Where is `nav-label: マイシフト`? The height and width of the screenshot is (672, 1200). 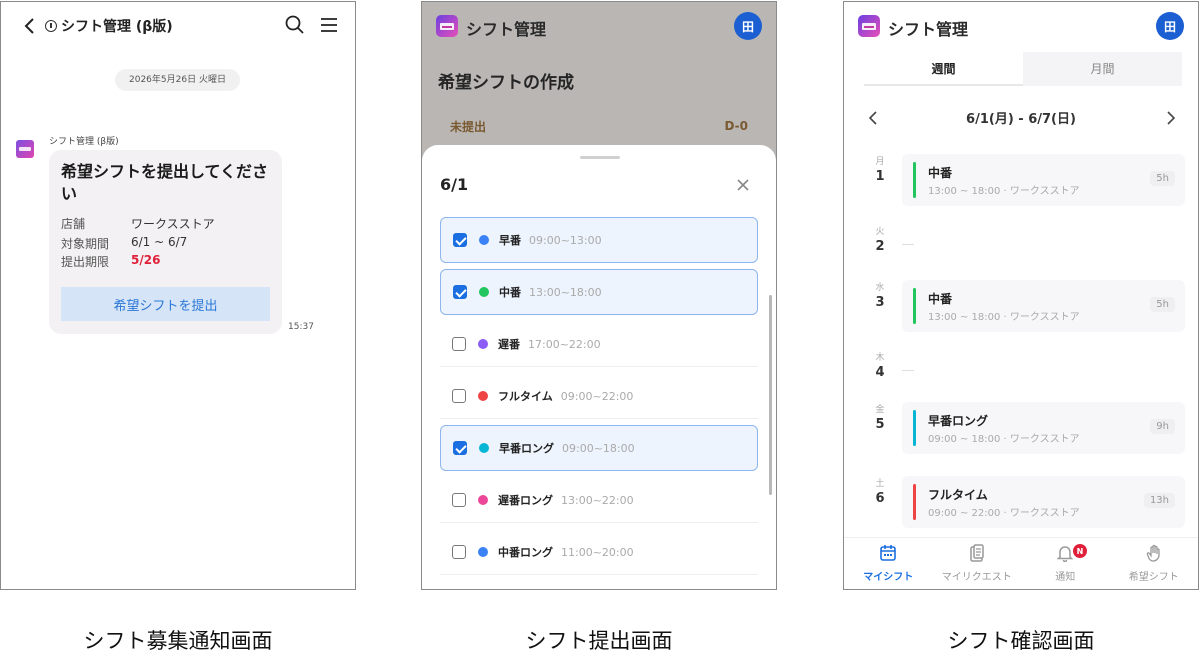
nav-label: マイシフト is located at coordinates (888, 577).